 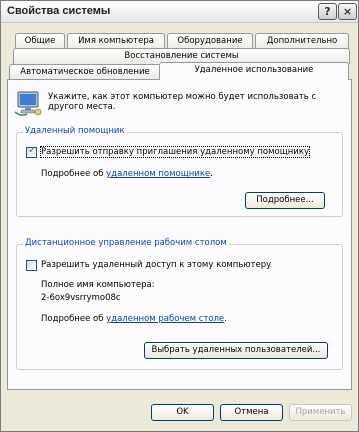 What do you see at coordinates (254, 71) in the screenshot?
I see `tab-remote: Удаленное использование` at bounding box center [254, 71].